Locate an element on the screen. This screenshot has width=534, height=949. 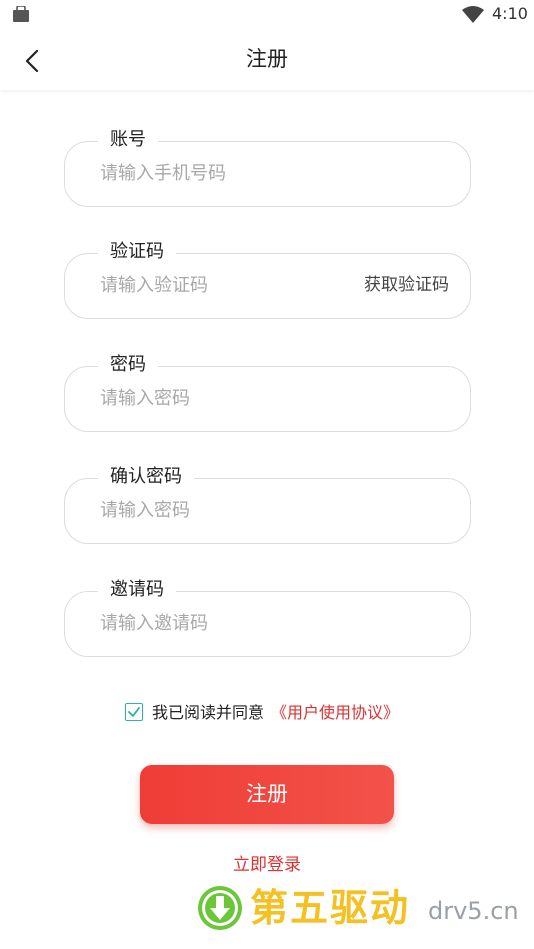
account-input is located at coordinates (220, 173).